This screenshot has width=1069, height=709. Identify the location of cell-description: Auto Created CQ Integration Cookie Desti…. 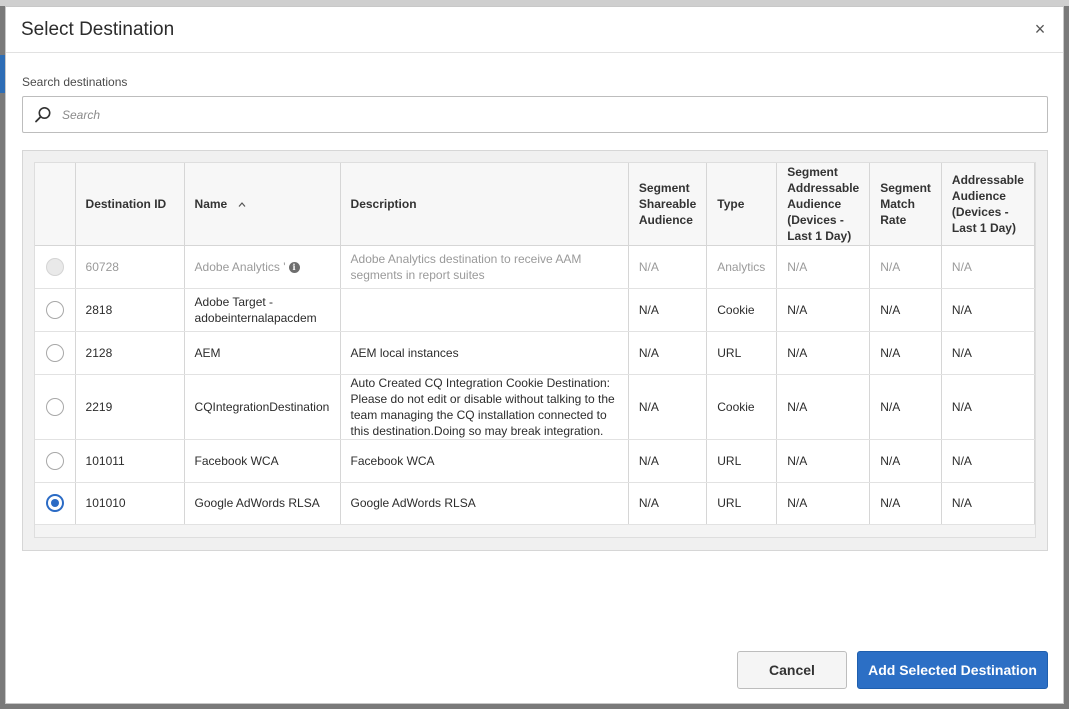
(484, 407).